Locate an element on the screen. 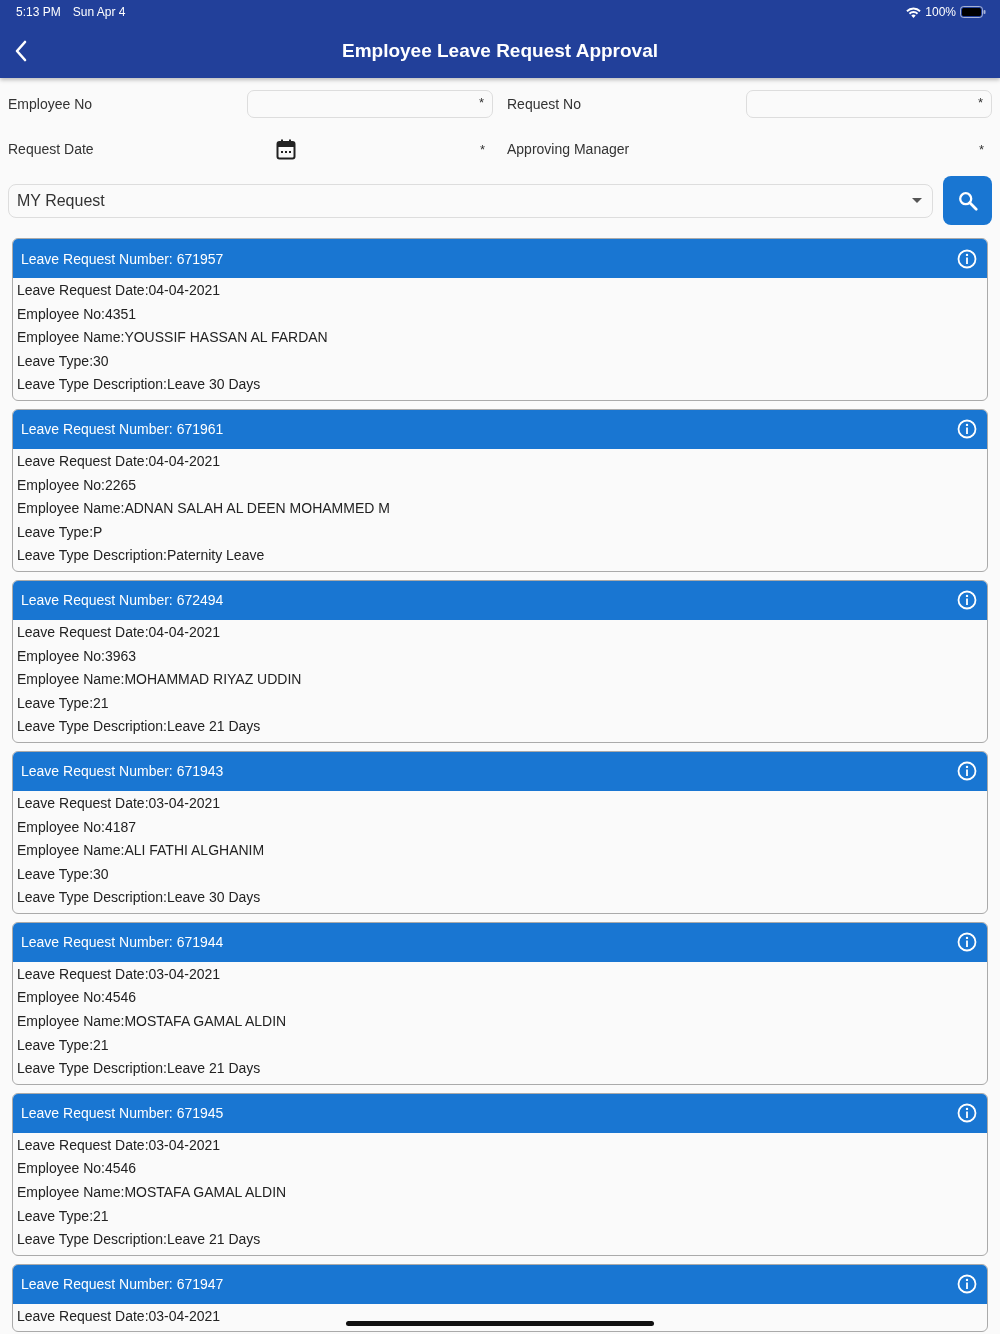 Image resolution: width=1000 pixels, height=1334 pixels. search-button is located at coordinates (967, 200).